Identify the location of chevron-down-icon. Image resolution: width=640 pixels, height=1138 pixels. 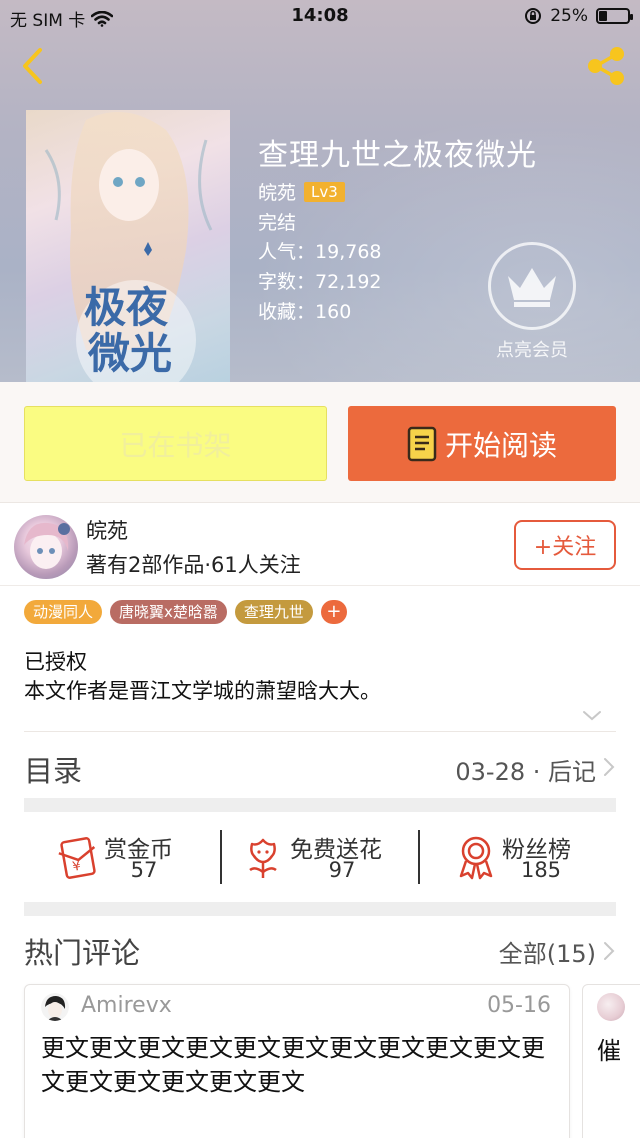
(592, 716).